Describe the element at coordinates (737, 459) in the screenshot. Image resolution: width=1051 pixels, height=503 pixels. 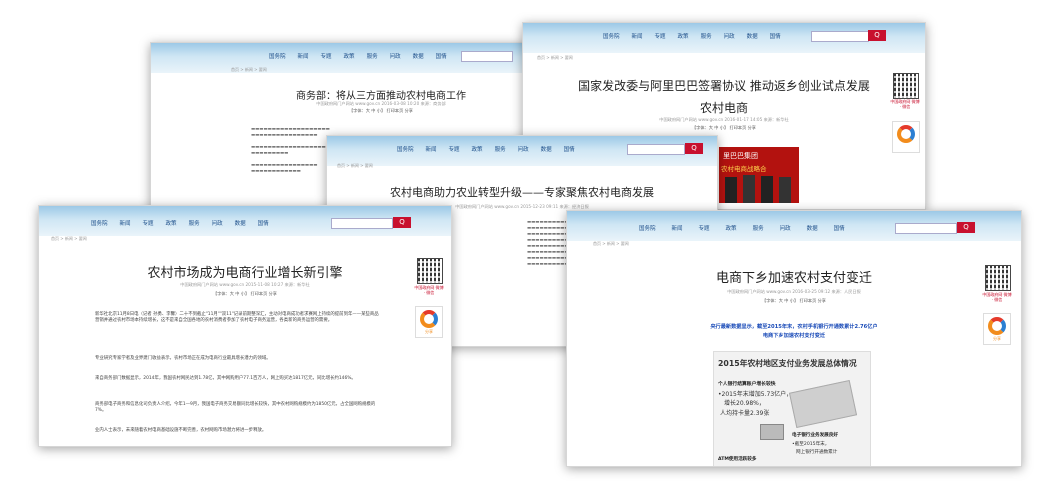
I see `infographic-item: ATM使用活跃较多` at that location.